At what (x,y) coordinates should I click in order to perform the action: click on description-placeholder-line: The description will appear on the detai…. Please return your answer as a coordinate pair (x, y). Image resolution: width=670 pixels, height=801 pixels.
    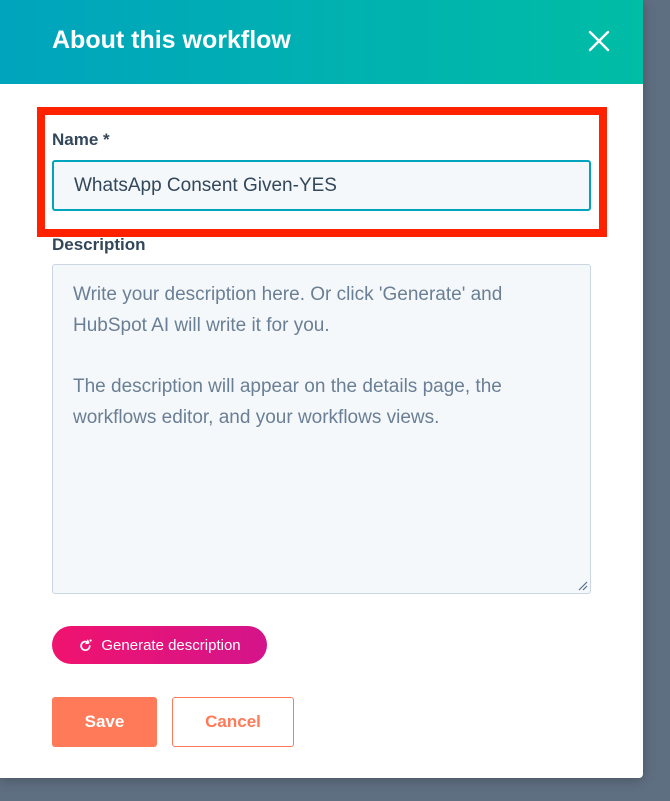
    Looking at the image, I should click on (287, 386).